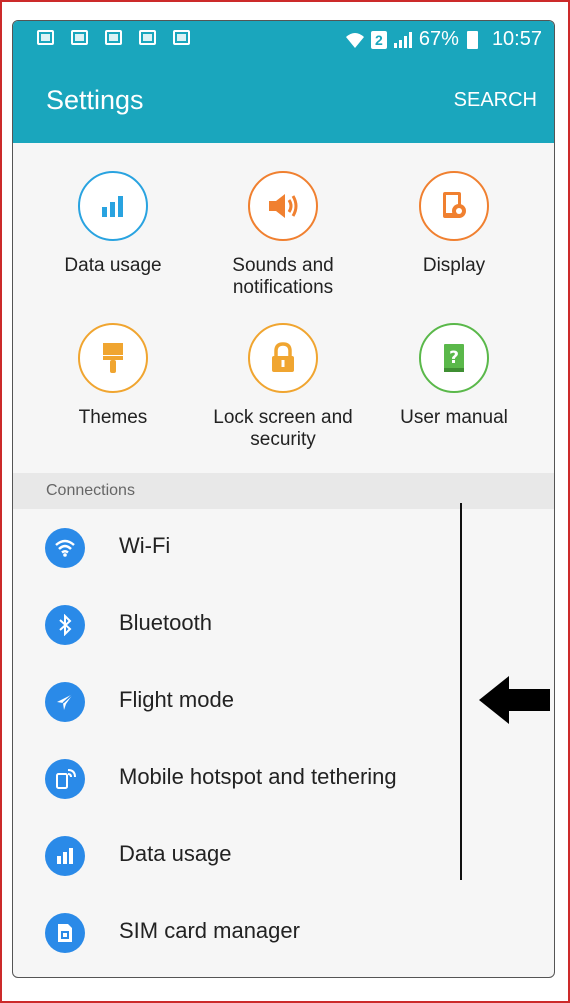  What do you see at coordinates (176, 699) in the screenshot?
I see `list-item-label: Flight mode` at bounding box center [176, 699].